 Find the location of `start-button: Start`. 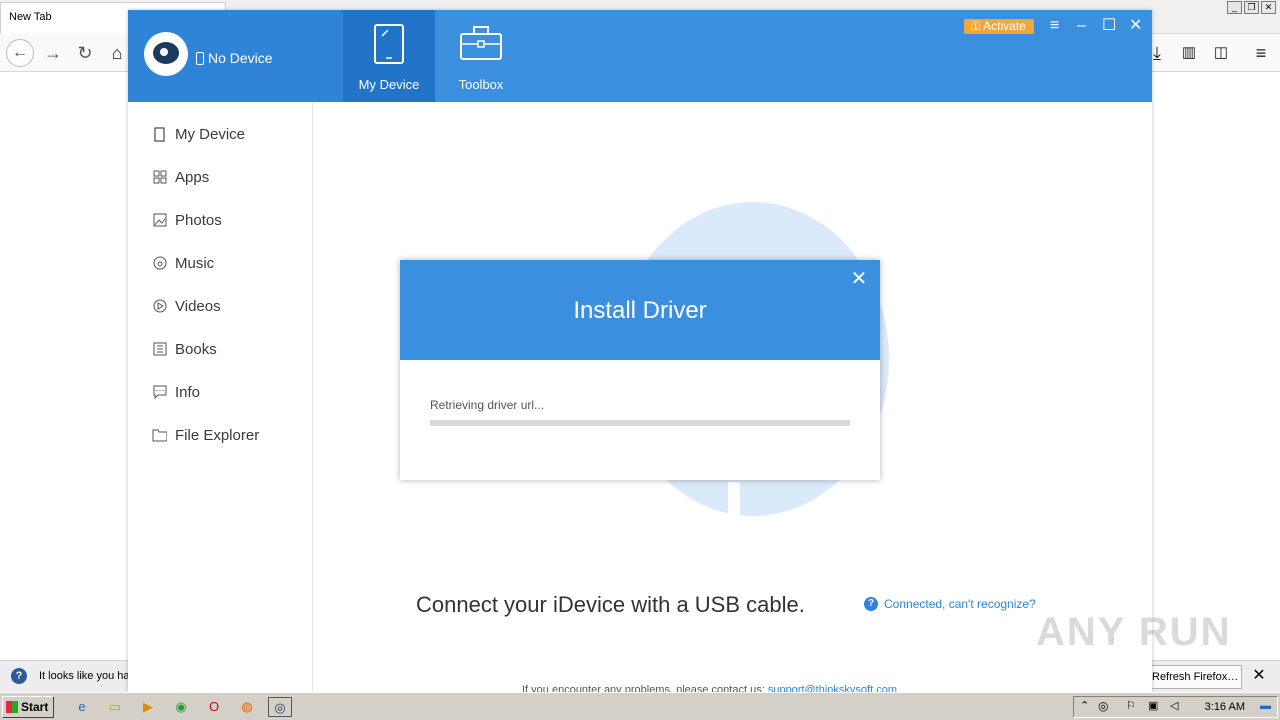

start-button: Start is located at coordinates (28, 707).